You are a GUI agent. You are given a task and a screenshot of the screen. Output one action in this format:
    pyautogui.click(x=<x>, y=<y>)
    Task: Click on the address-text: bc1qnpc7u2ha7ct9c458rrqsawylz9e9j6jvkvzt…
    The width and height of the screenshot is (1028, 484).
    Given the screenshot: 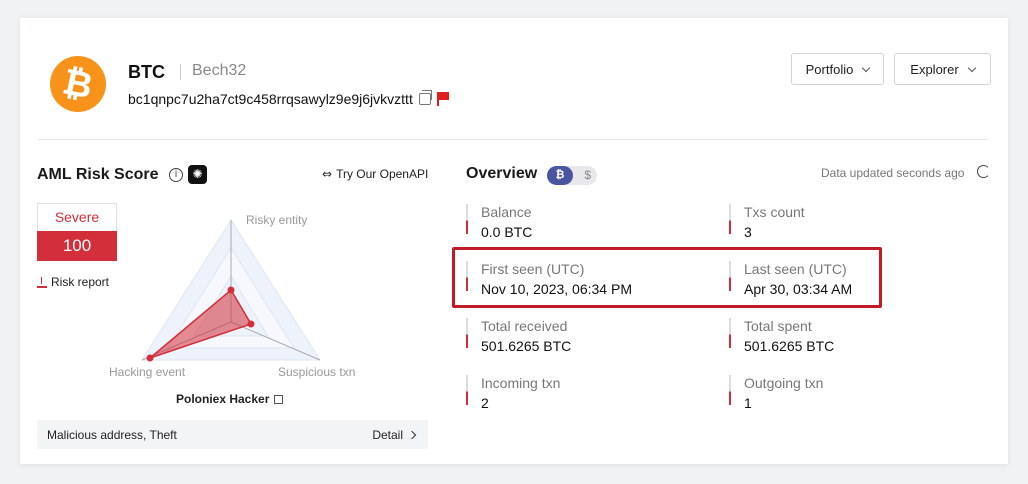 What is the action you would take?
    pyautogui.click(x=270, y=99)
    